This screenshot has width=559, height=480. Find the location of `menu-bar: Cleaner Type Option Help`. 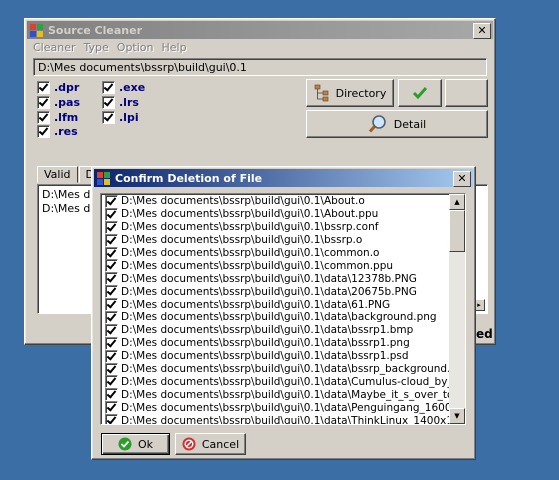

menu-bar: Cleaner Type Option Help is located at coordinates (108, 49).